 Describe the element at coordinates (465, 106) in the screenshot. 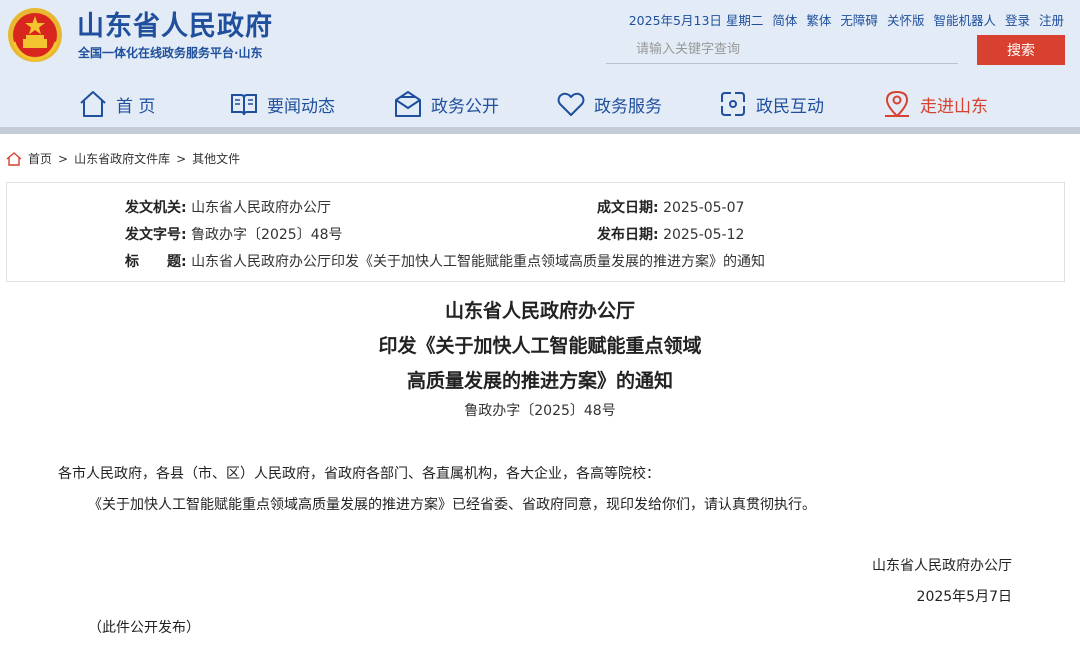

I see `nav-gov-affairs-label: 政务公开` at that location.